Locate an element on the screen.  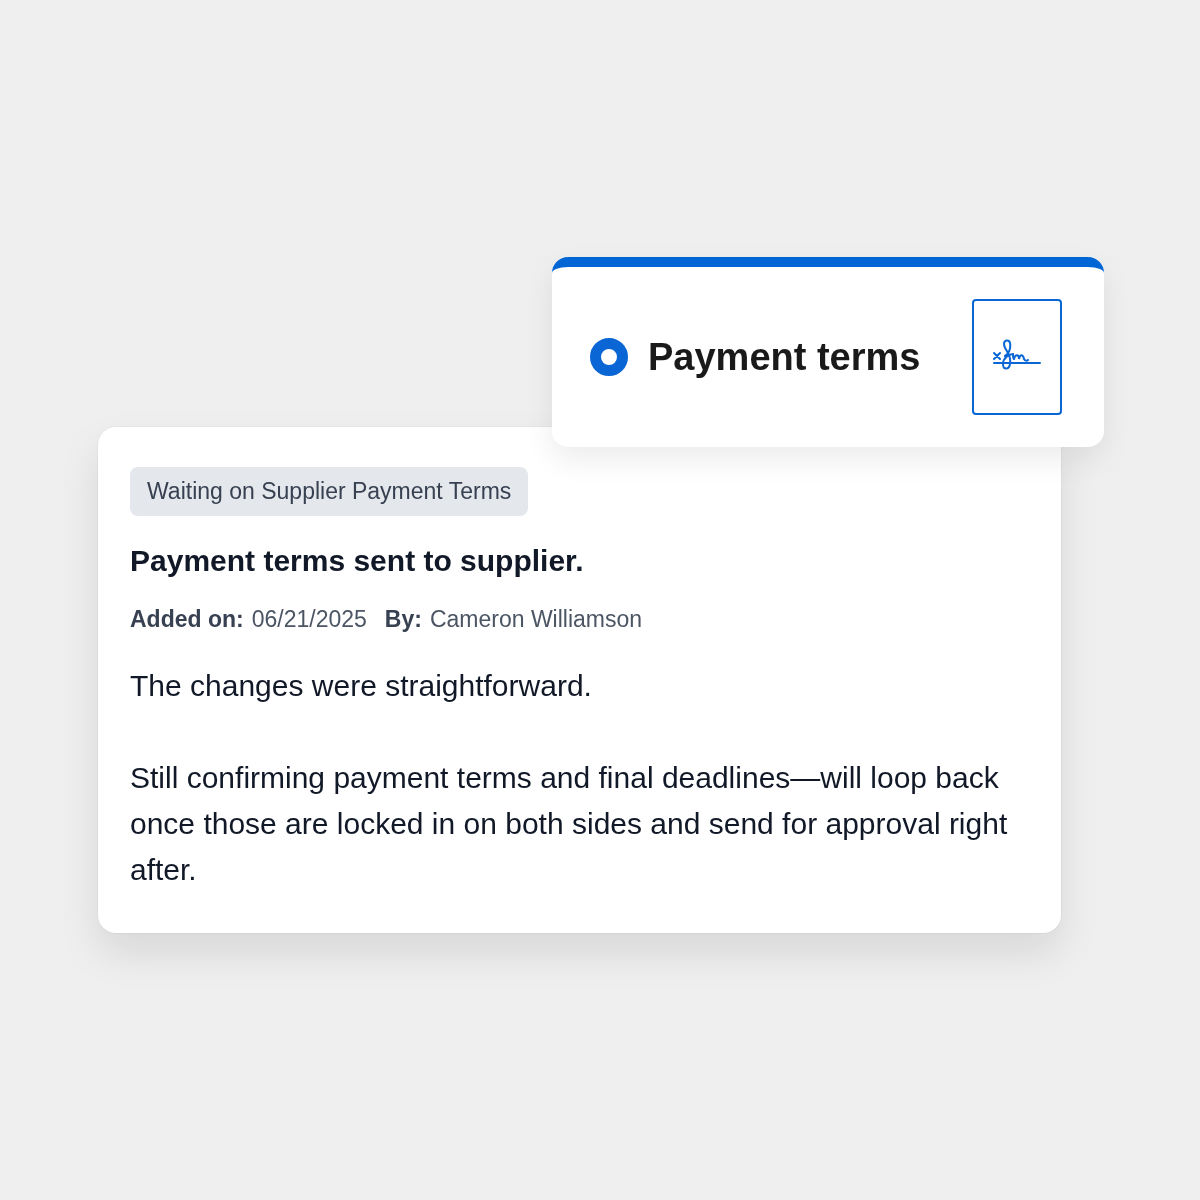
note-text: The changes were straightforward. is located at coordinates (361, 686).